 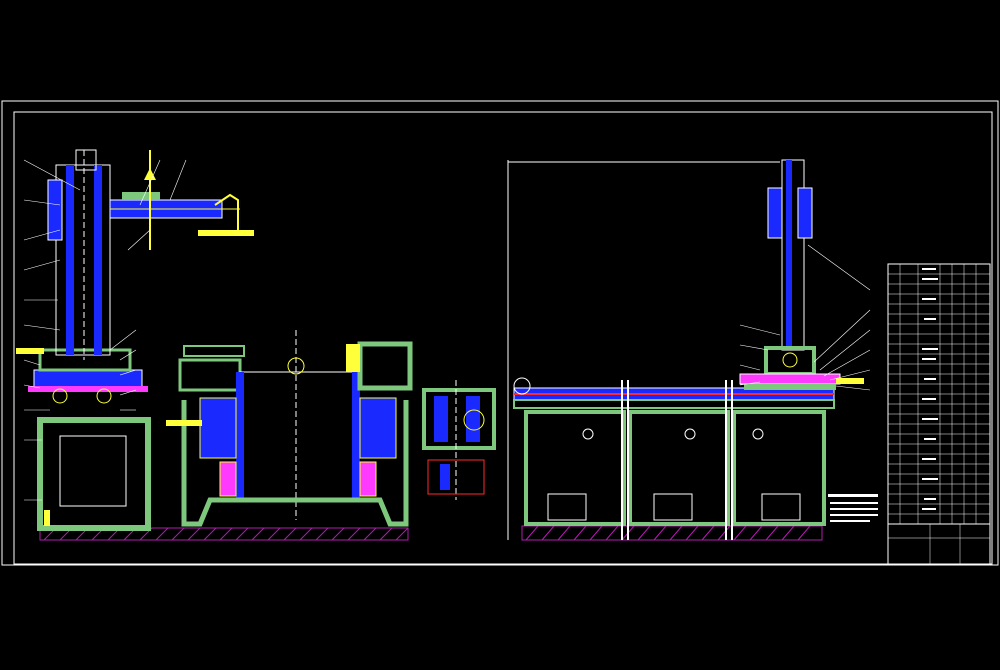 I want to click on motor-bracket, so click(x=353, y=358).